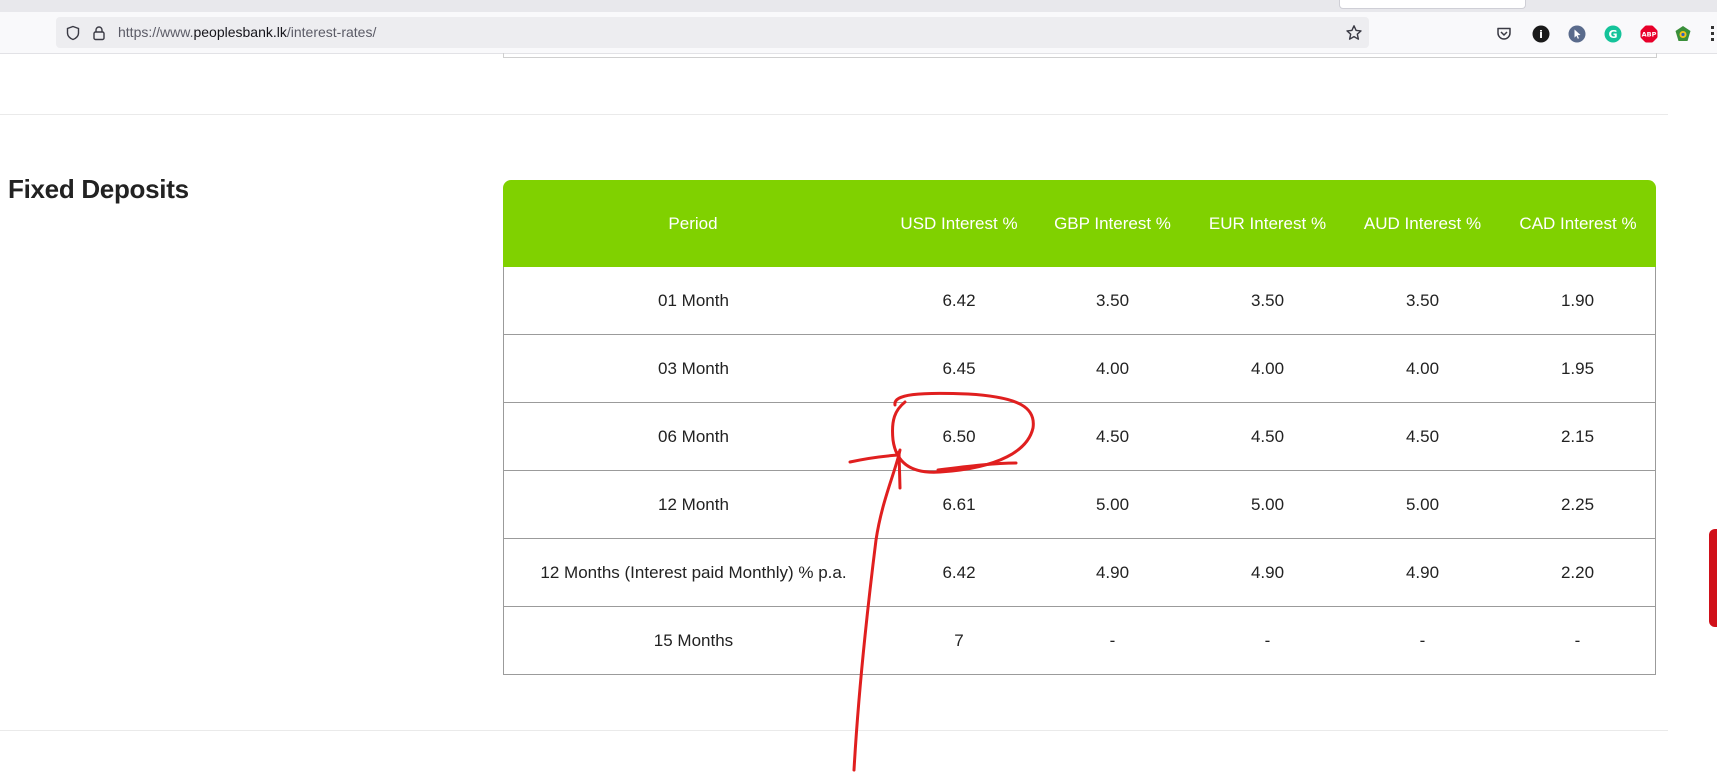 This screenshot has height=772, width=1717. I want to click on menu-icon, so click(1712, 34).